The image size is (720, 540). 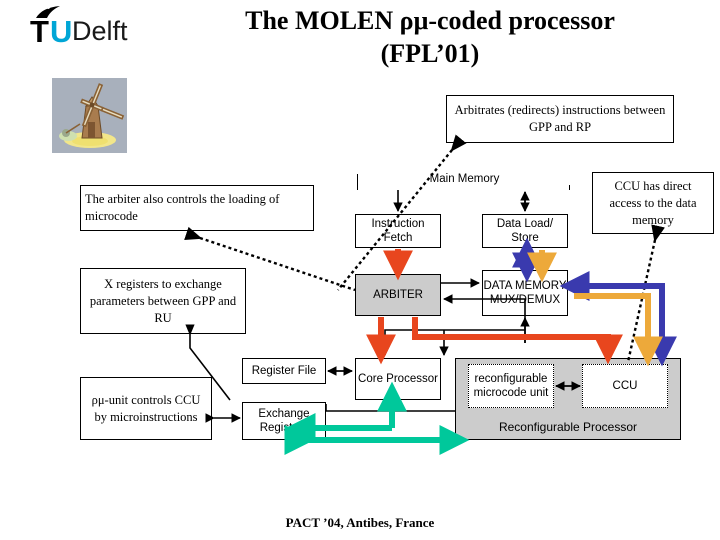 What do you see at coordinates (398, 231) in the screenshot?
I see `instruction-fetch-box: Instruction Fetch` at bounding box center [398, 231].